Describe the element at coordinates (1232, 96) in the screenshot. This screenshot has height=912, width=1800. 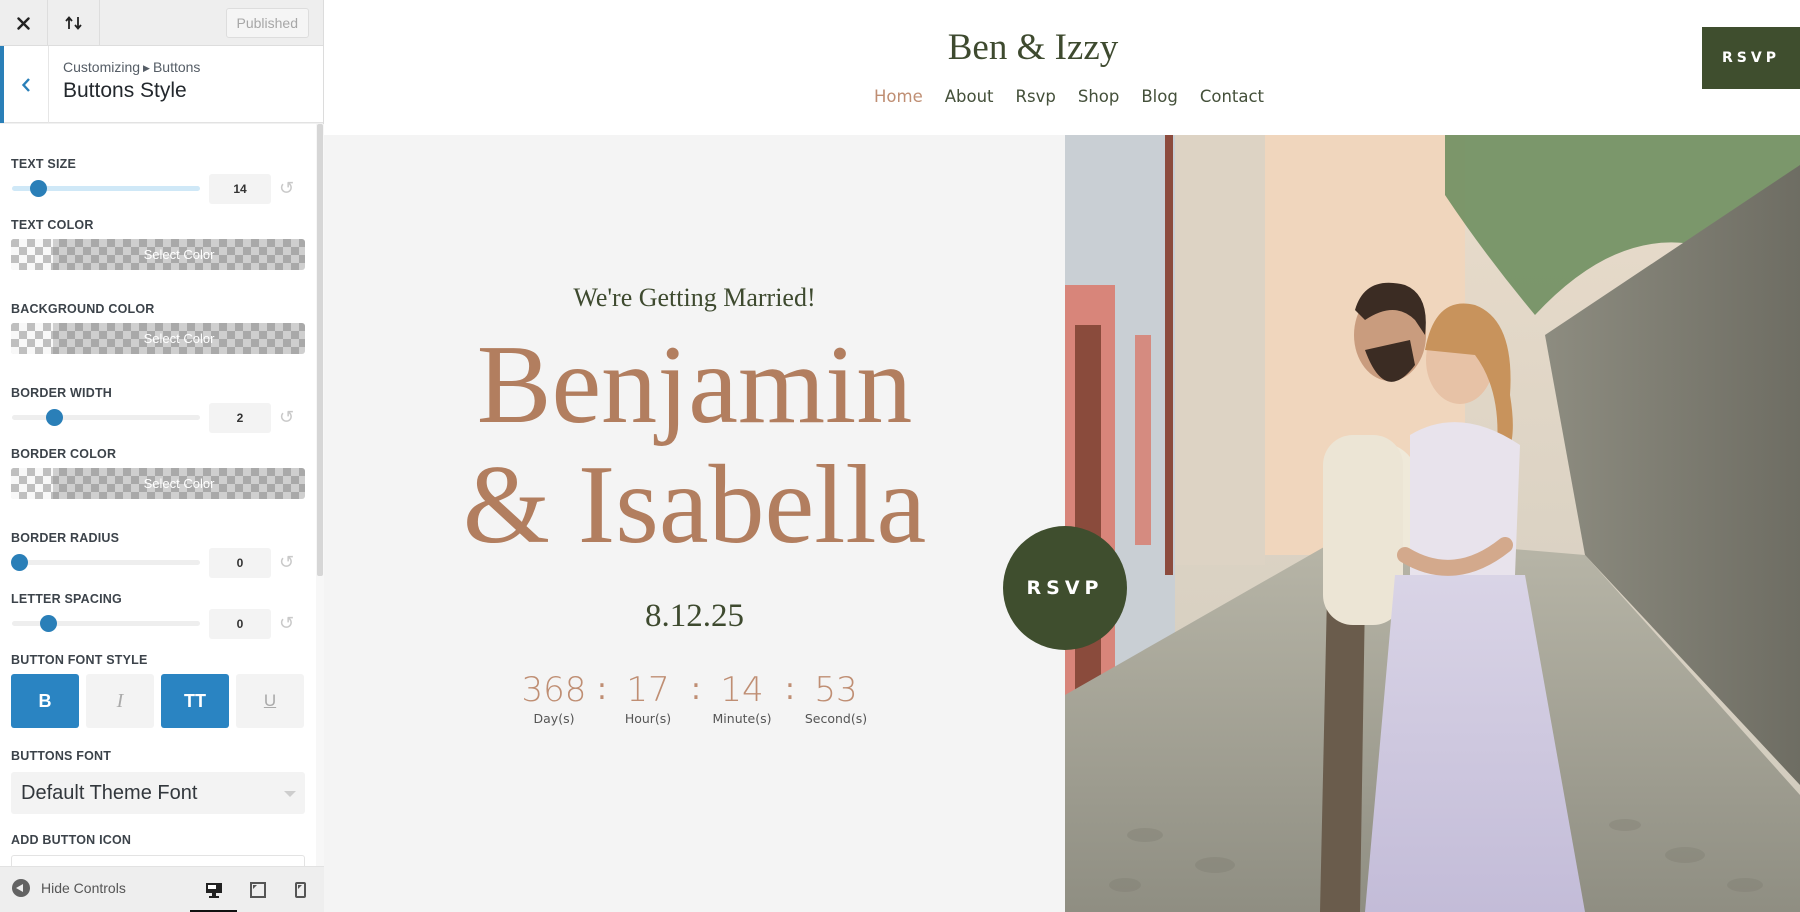
I see `nav-contact: Contact` at that location.